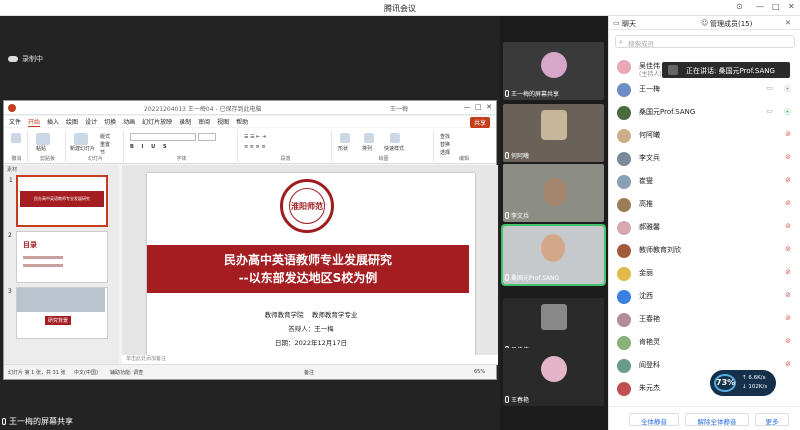 The height and width of the screenshot is (430, 800). What do you see at coordinates (479, 122) in the screenshot?
I see `ppt-share-button: 共享` at bounding box center [479, 122].